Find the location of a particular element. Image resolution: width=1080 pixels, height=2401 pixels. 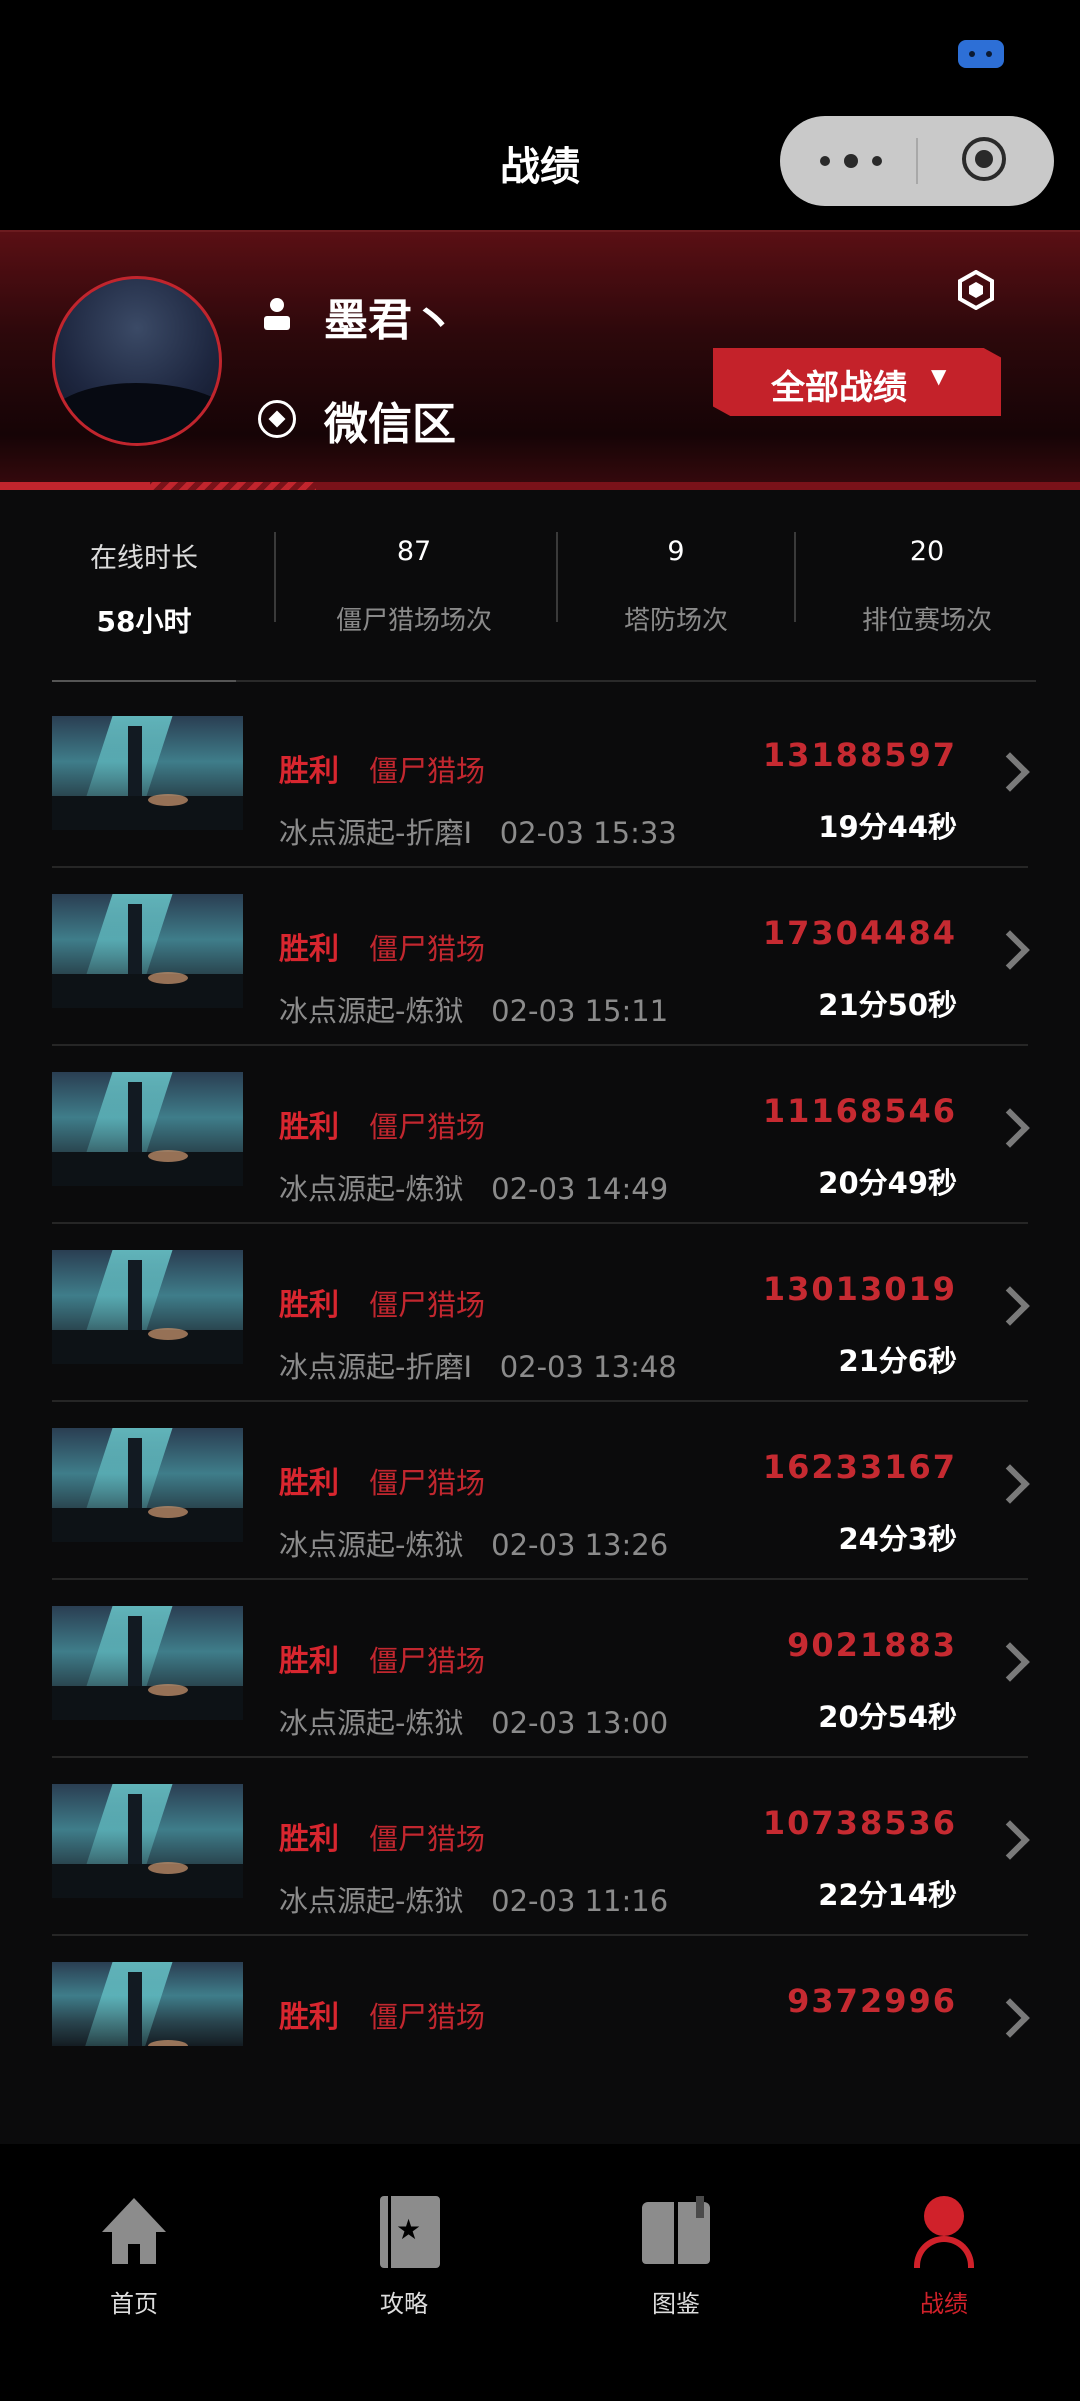

score: 17304484 is located at coordinates (859, 933).